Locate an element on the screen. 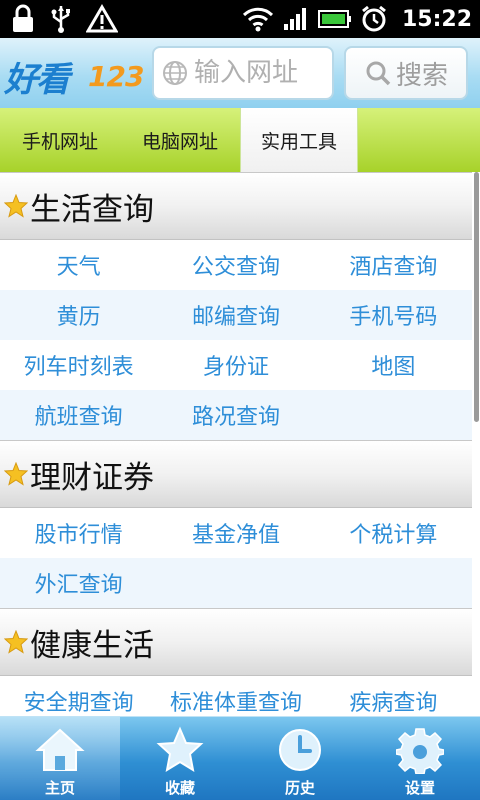 Image resolution: width=480 pixels, height=800 pixels. clock-time: 15:22 is located at coordinates (436, 19).